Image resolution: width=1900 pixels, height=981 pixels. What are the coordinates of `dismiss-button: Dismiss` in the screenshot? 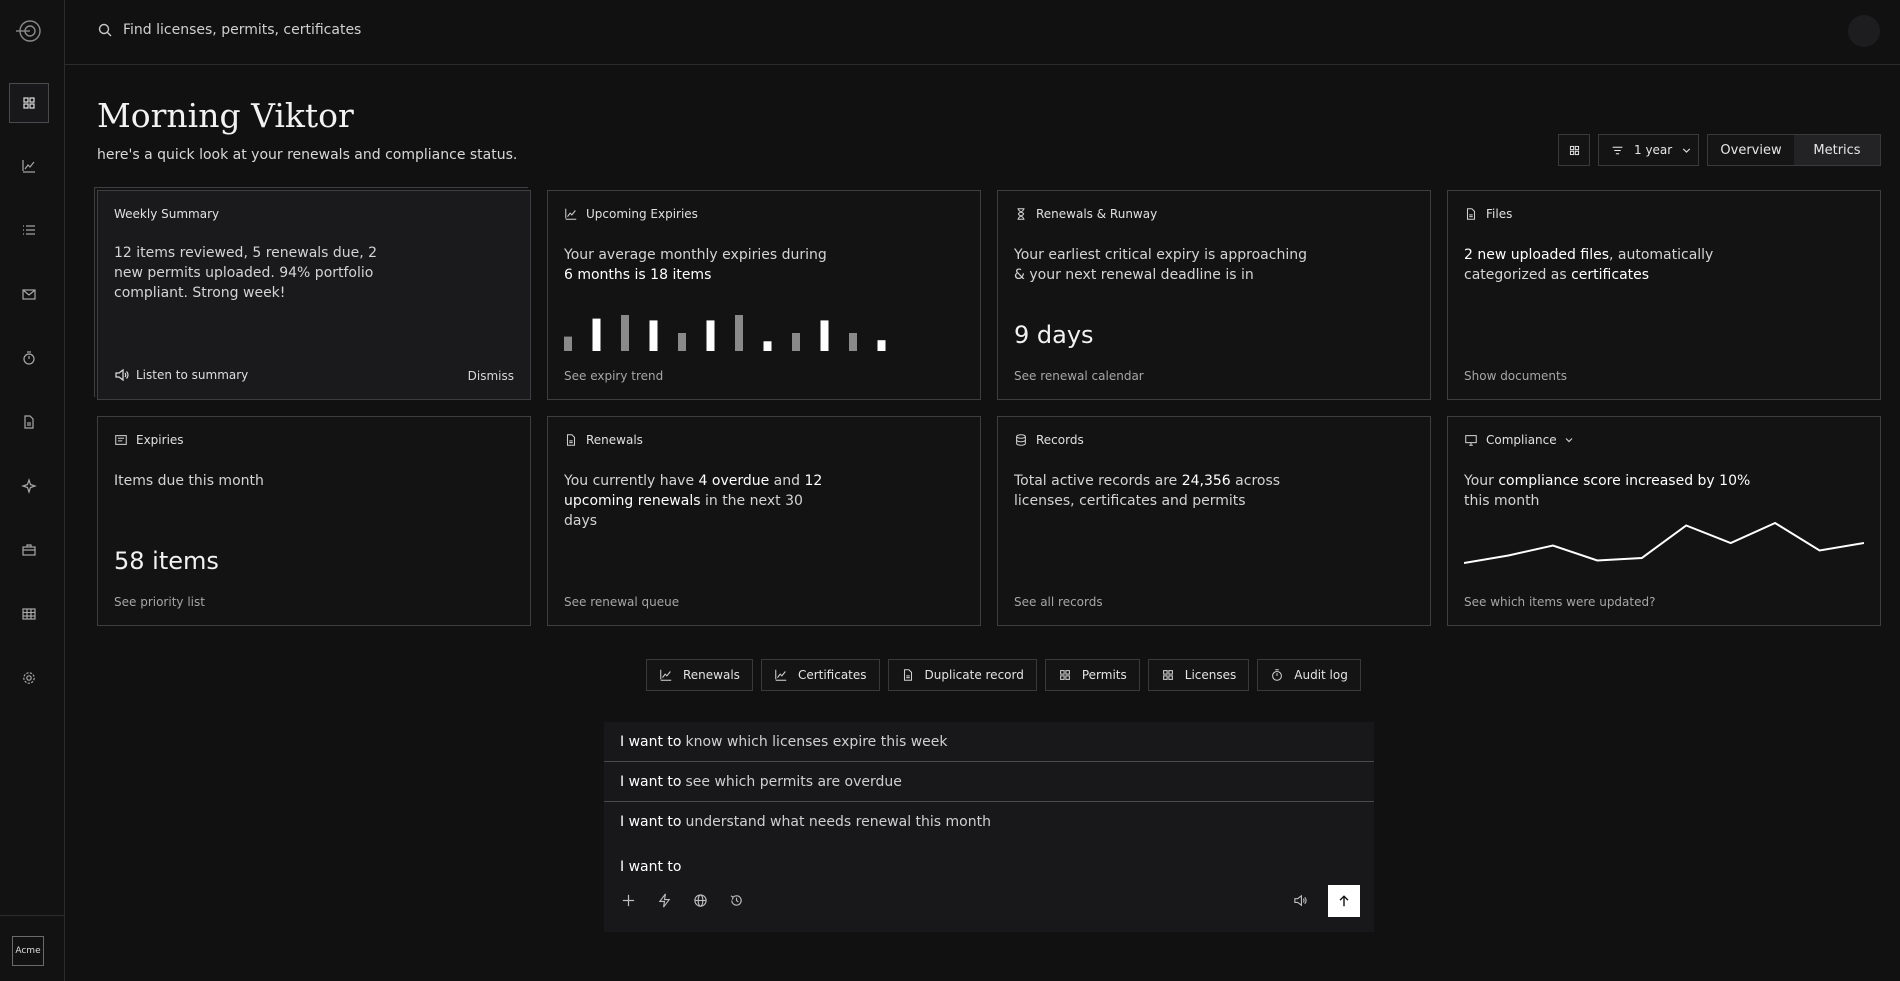 It's located at (491, 376).